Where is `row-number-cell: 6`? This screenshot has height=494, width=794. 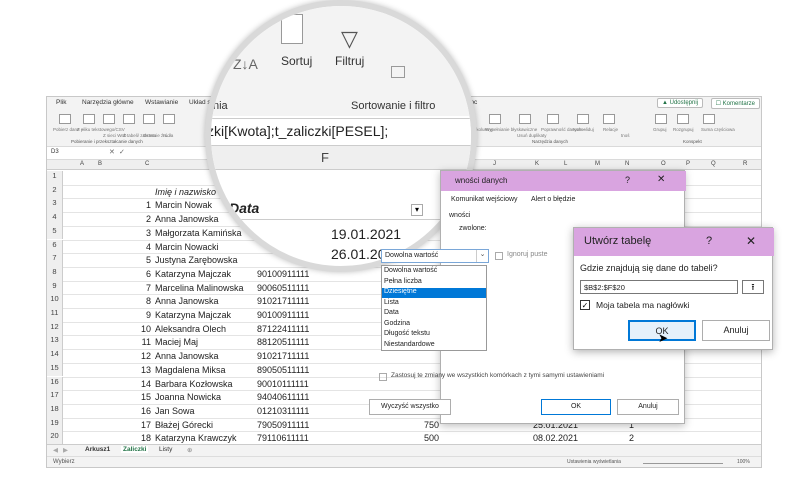 row-number-cell: 6 is located at coordinates (141, 274).